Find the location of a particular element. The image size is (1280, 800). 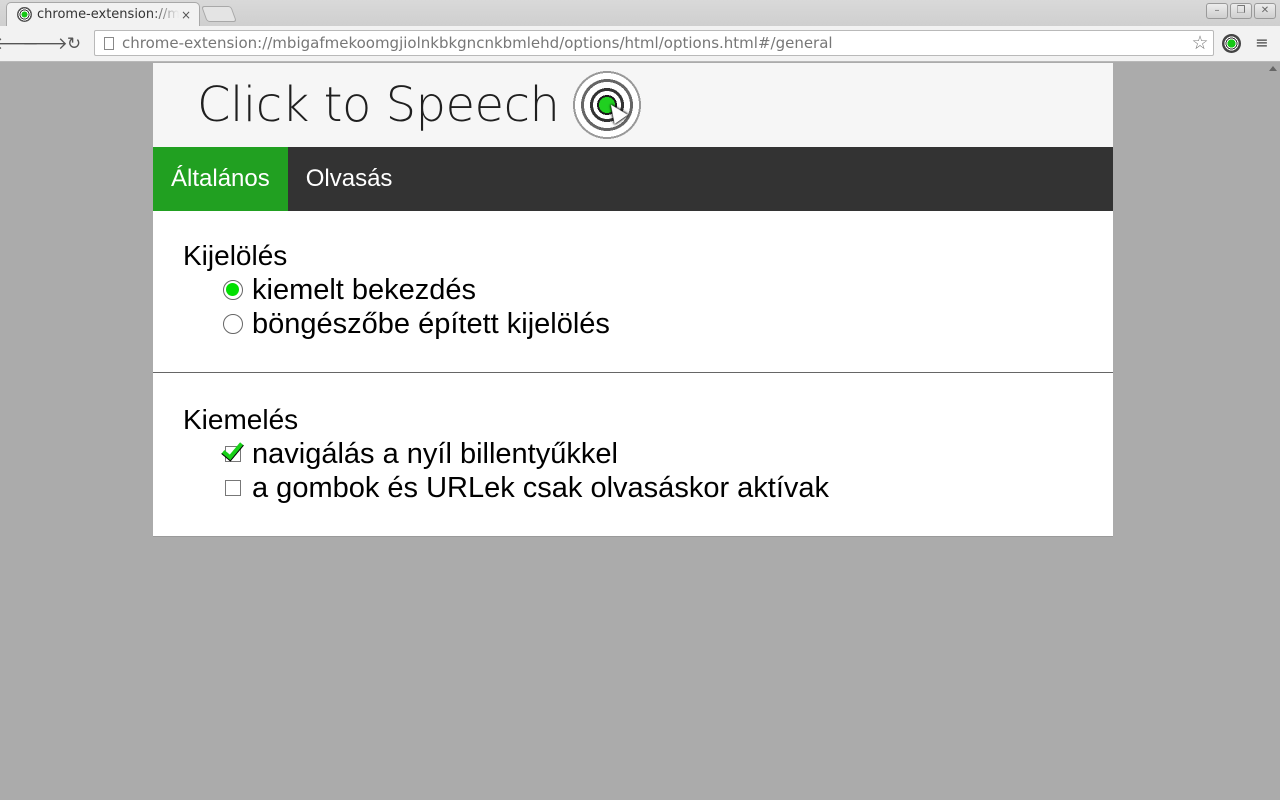

option-label: kiemelt bekezdés is located at coordinates (364, 289).